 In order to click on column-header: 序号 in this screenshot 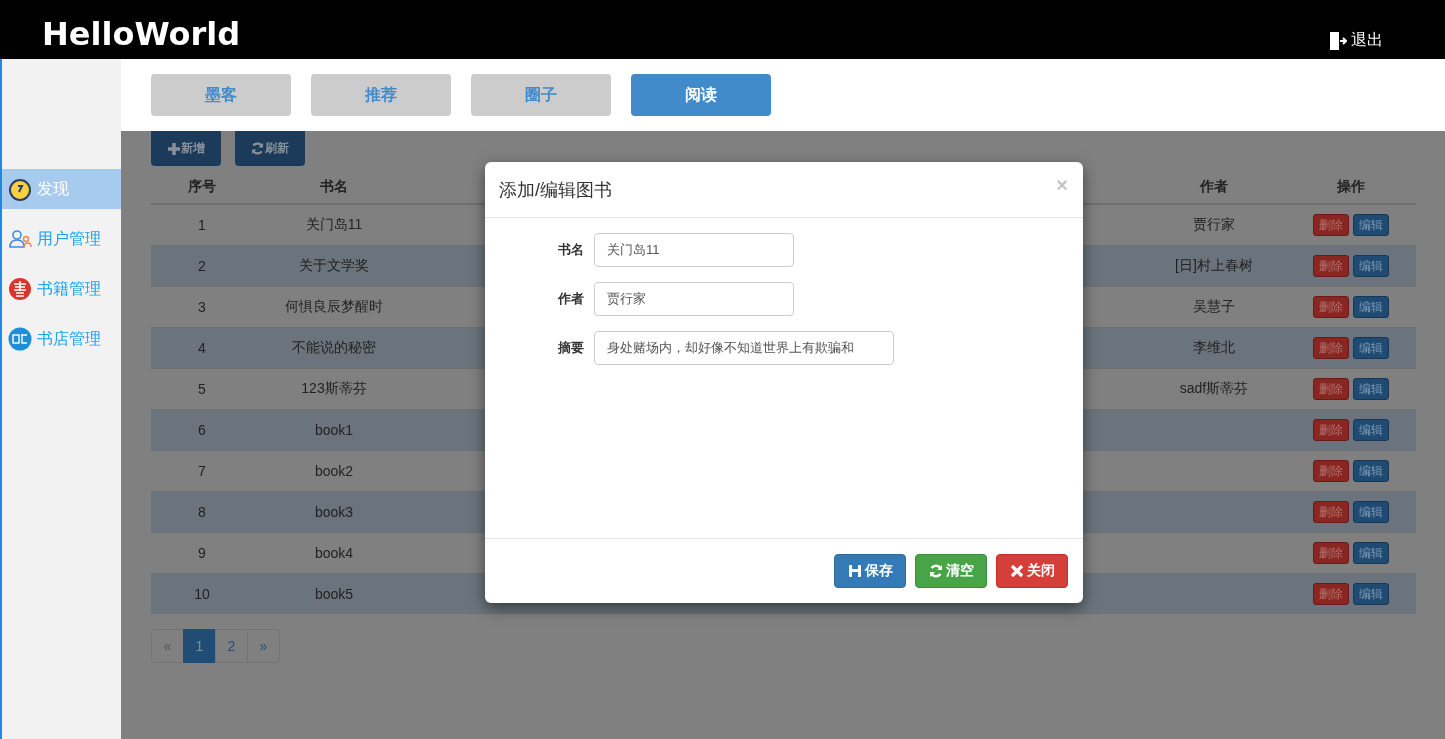, I will do `click(202, 187)`.